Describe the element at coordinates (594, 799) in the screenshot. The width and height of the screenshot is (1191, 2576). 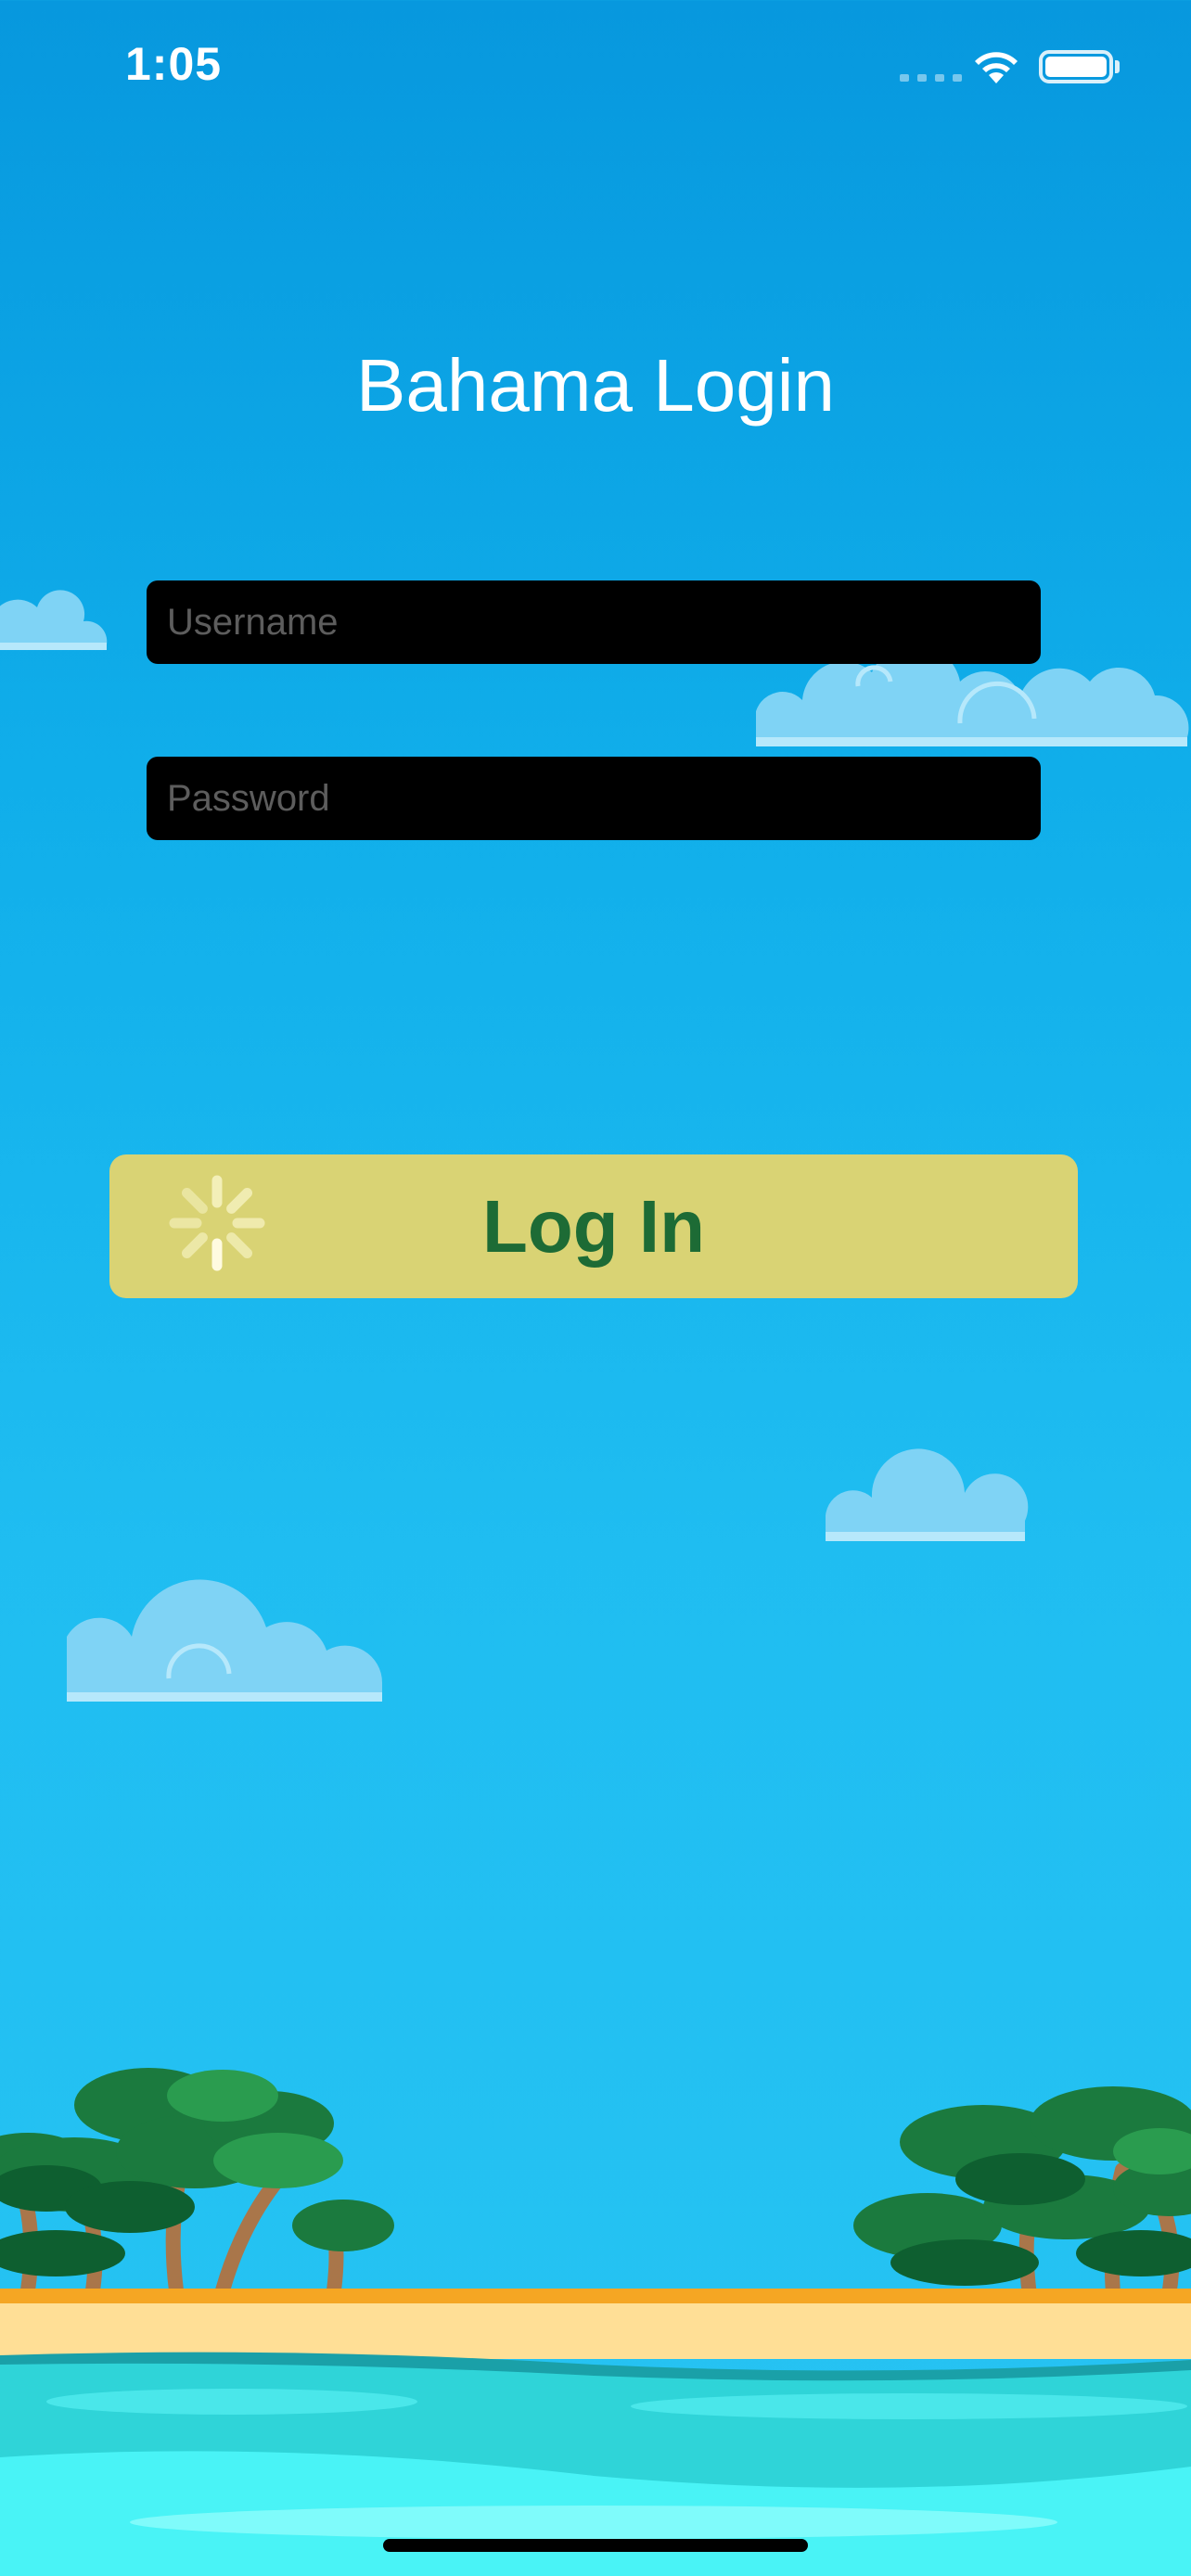
I see `password-field` at that location.